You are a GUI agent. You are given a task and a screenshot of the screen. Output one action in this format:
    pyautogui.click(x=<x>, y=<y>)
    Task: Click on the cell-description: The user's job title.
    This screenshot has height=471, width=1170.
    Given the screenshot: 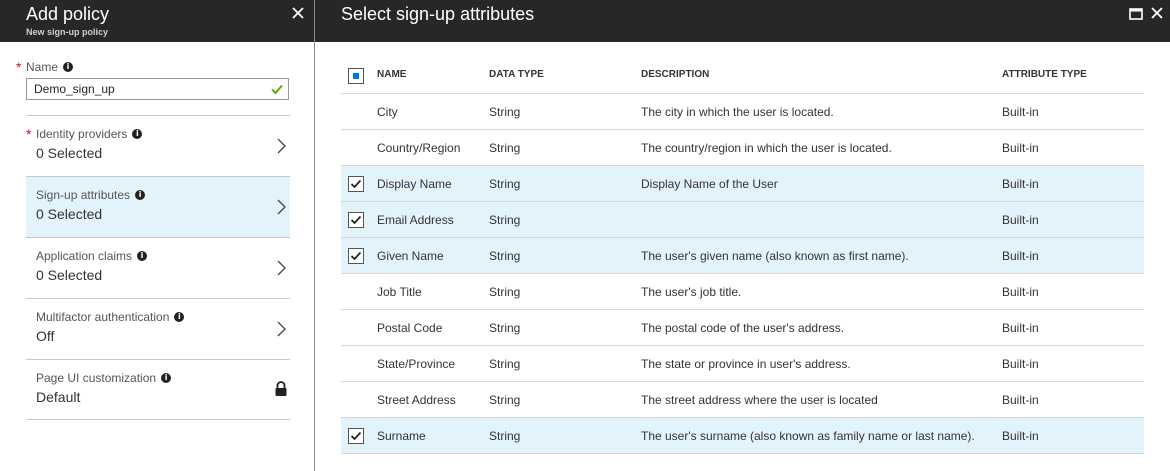 What is the action you would take?
    pyautogui.click(x=691, y=292)
    